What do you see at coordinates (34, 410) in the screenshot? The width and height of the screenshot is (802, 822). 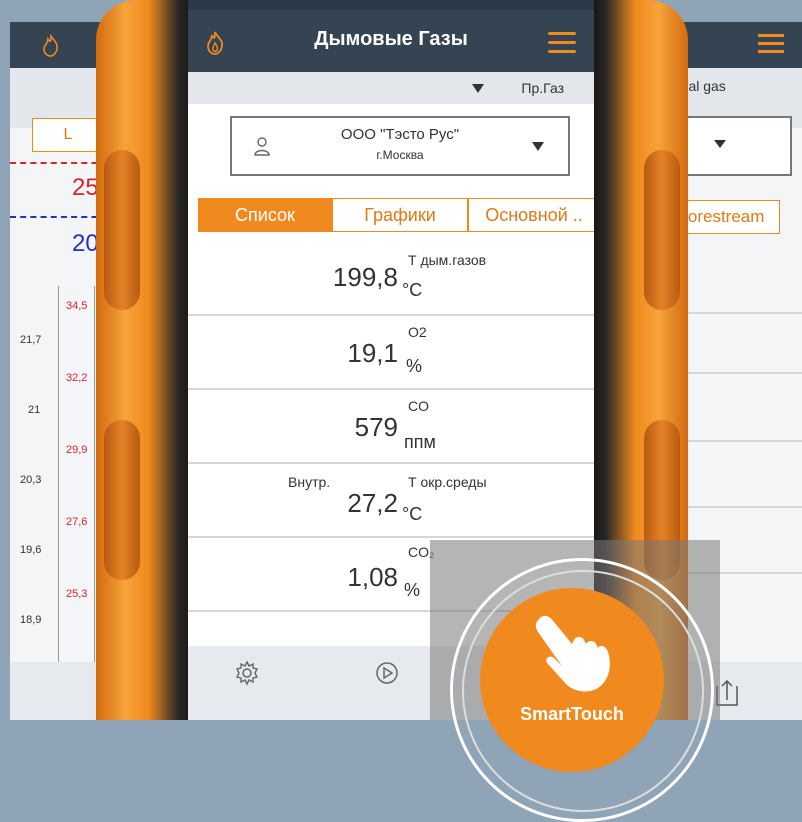 I see `axis-left-tick: 21` at bounding box center [34, 410].